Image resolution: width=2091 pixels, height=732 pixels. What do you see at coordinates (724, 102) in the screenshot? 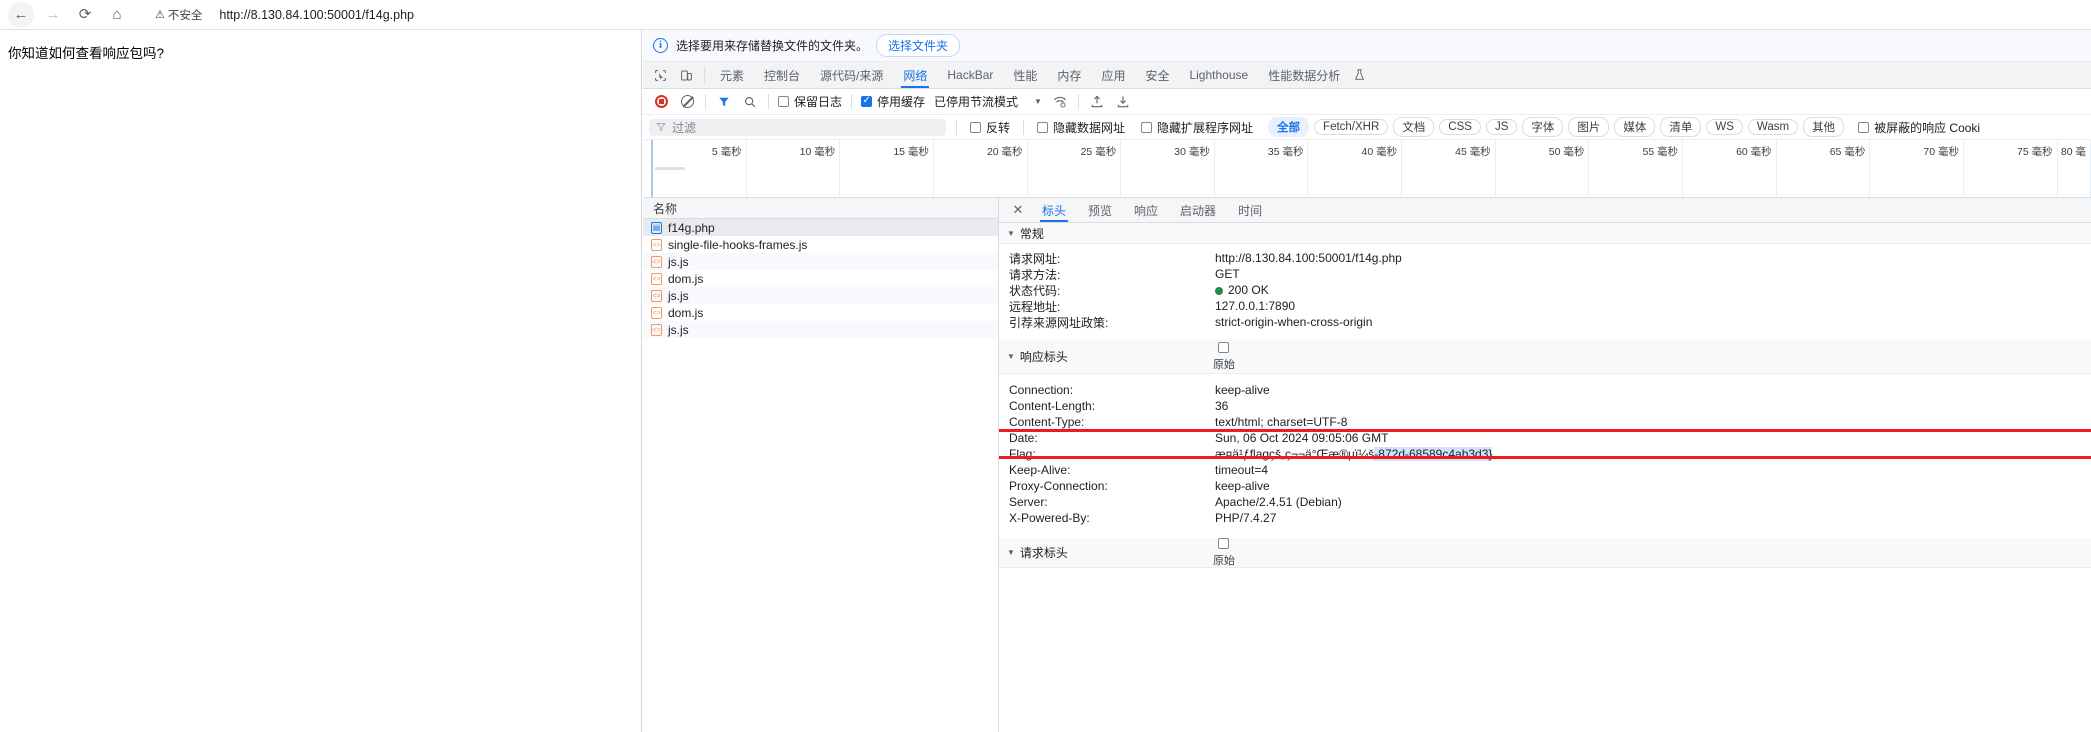
I see `funnel-icon` at bounding box center [724, 102].